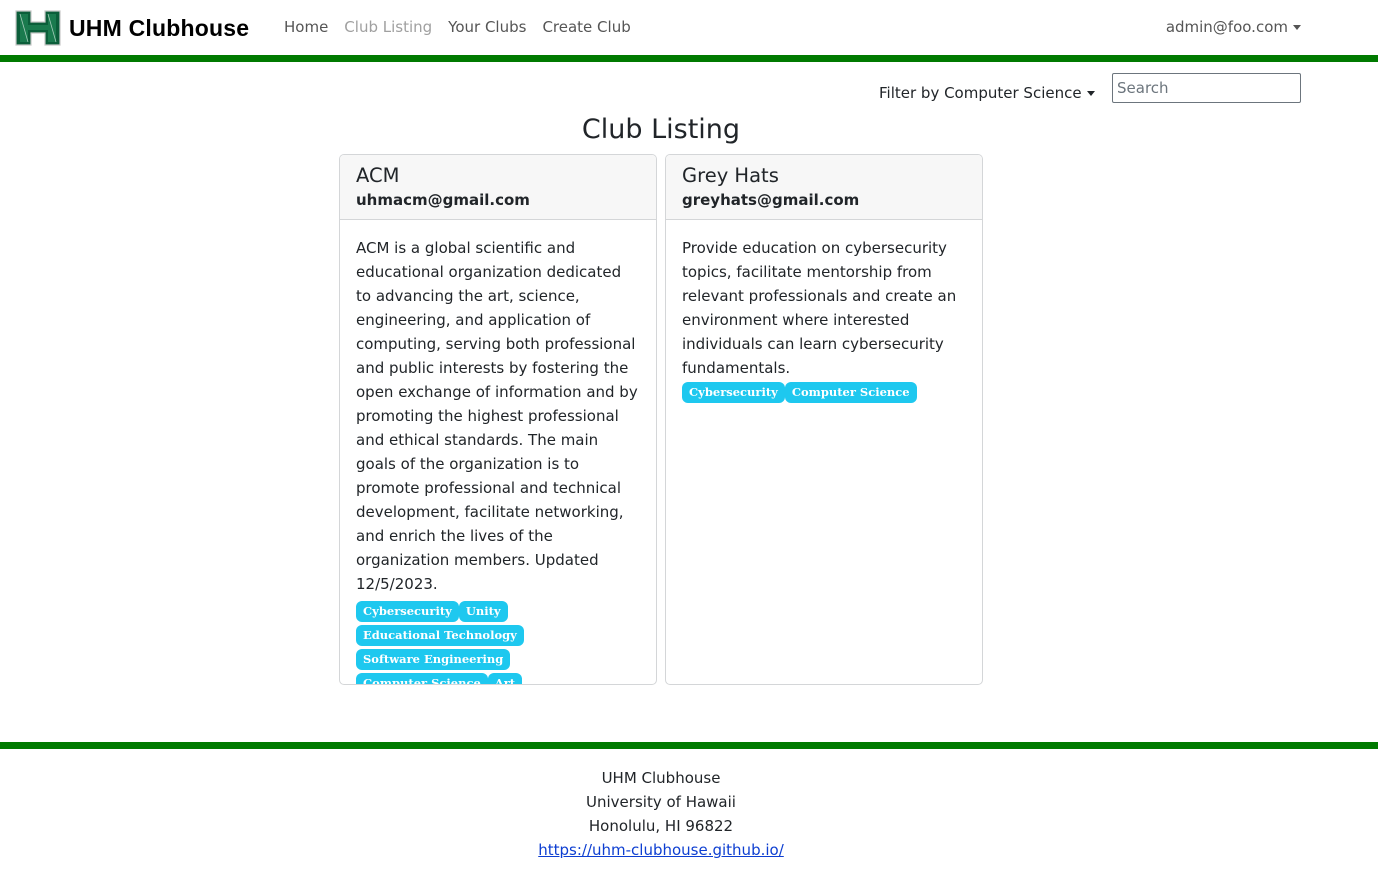 This screenshot has height=871, width=1378. Describe the element at coordinates (159, 27) in the screenshot. I see `brand-title: UHM Clubhouse` at that location.